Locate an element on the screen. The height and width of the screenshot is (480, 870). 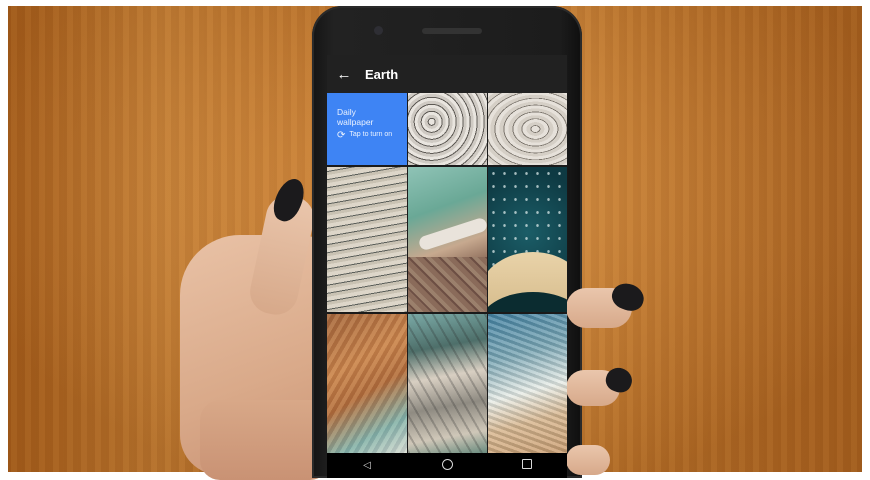
daily-wallpaper-title: Daily wallpaper is located at coordinates (355, 117).